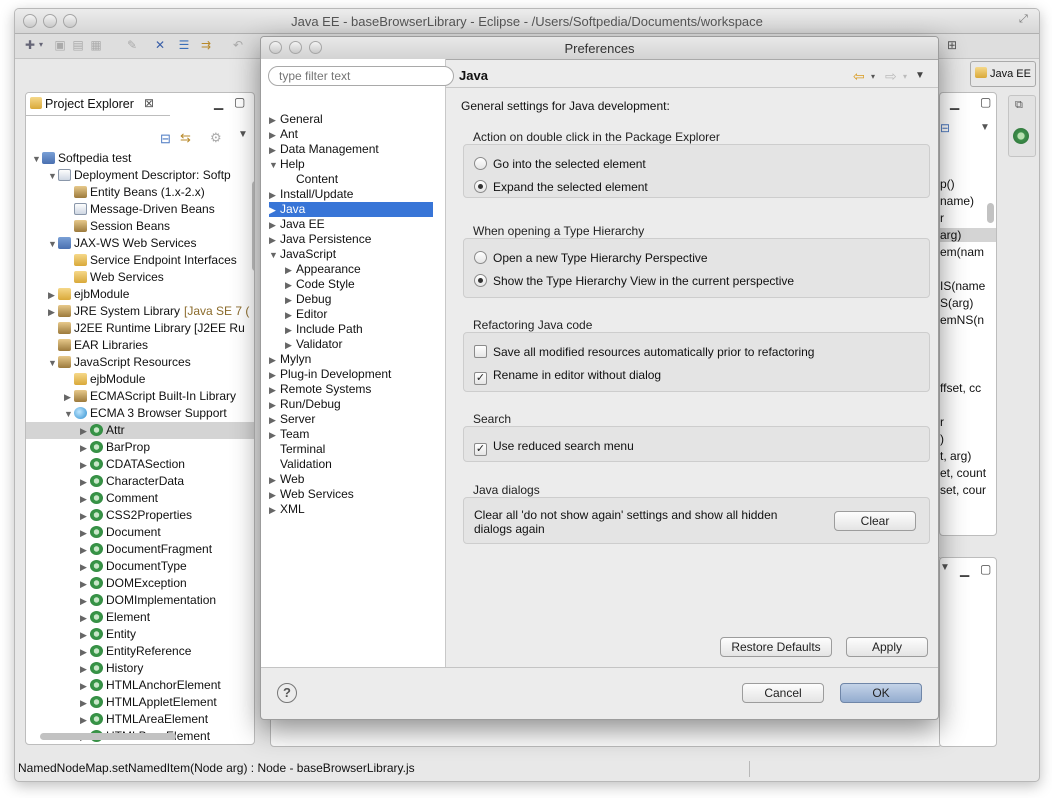  Describe the element at coordinates (990, 213) in the screenshot. I see `outline-scrollbar` at that location.